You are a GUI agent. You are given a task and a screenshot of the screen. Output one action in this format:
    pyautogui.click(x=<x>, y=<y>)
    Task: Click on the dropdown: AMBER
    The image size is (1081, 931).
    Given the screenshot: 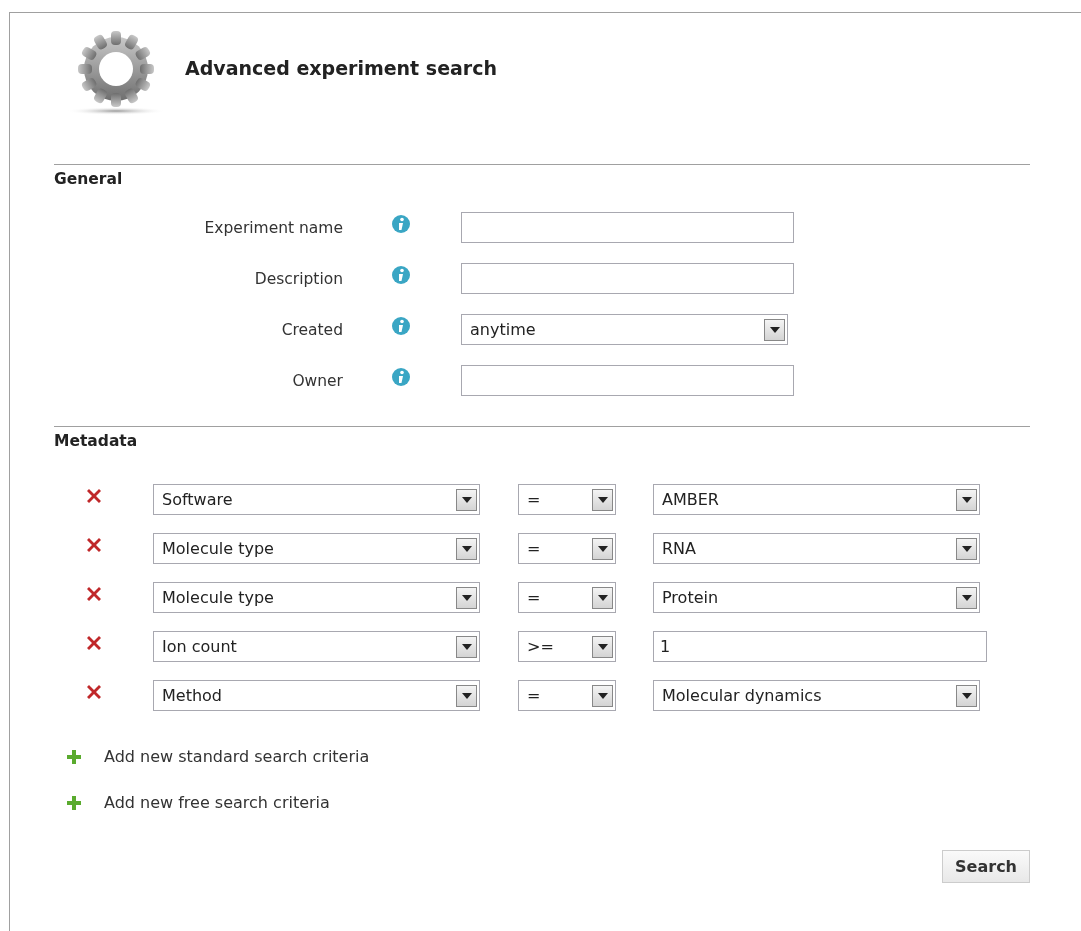 What is the action you would take?
    pyautogui.click(x=816, y=499)
    